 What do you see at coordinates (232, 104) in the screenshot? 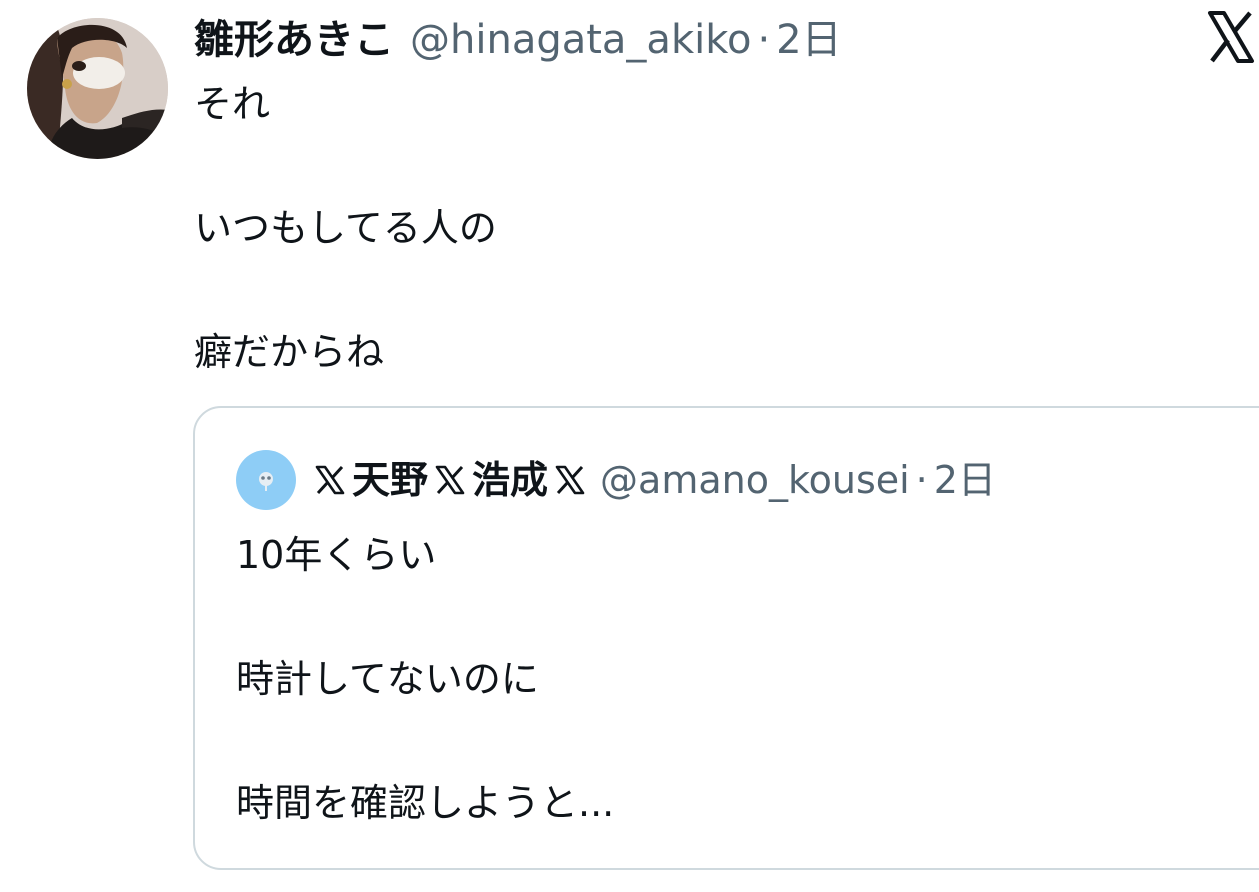
I see `tweet-text-line: それ` at bounding box center [232, 104].